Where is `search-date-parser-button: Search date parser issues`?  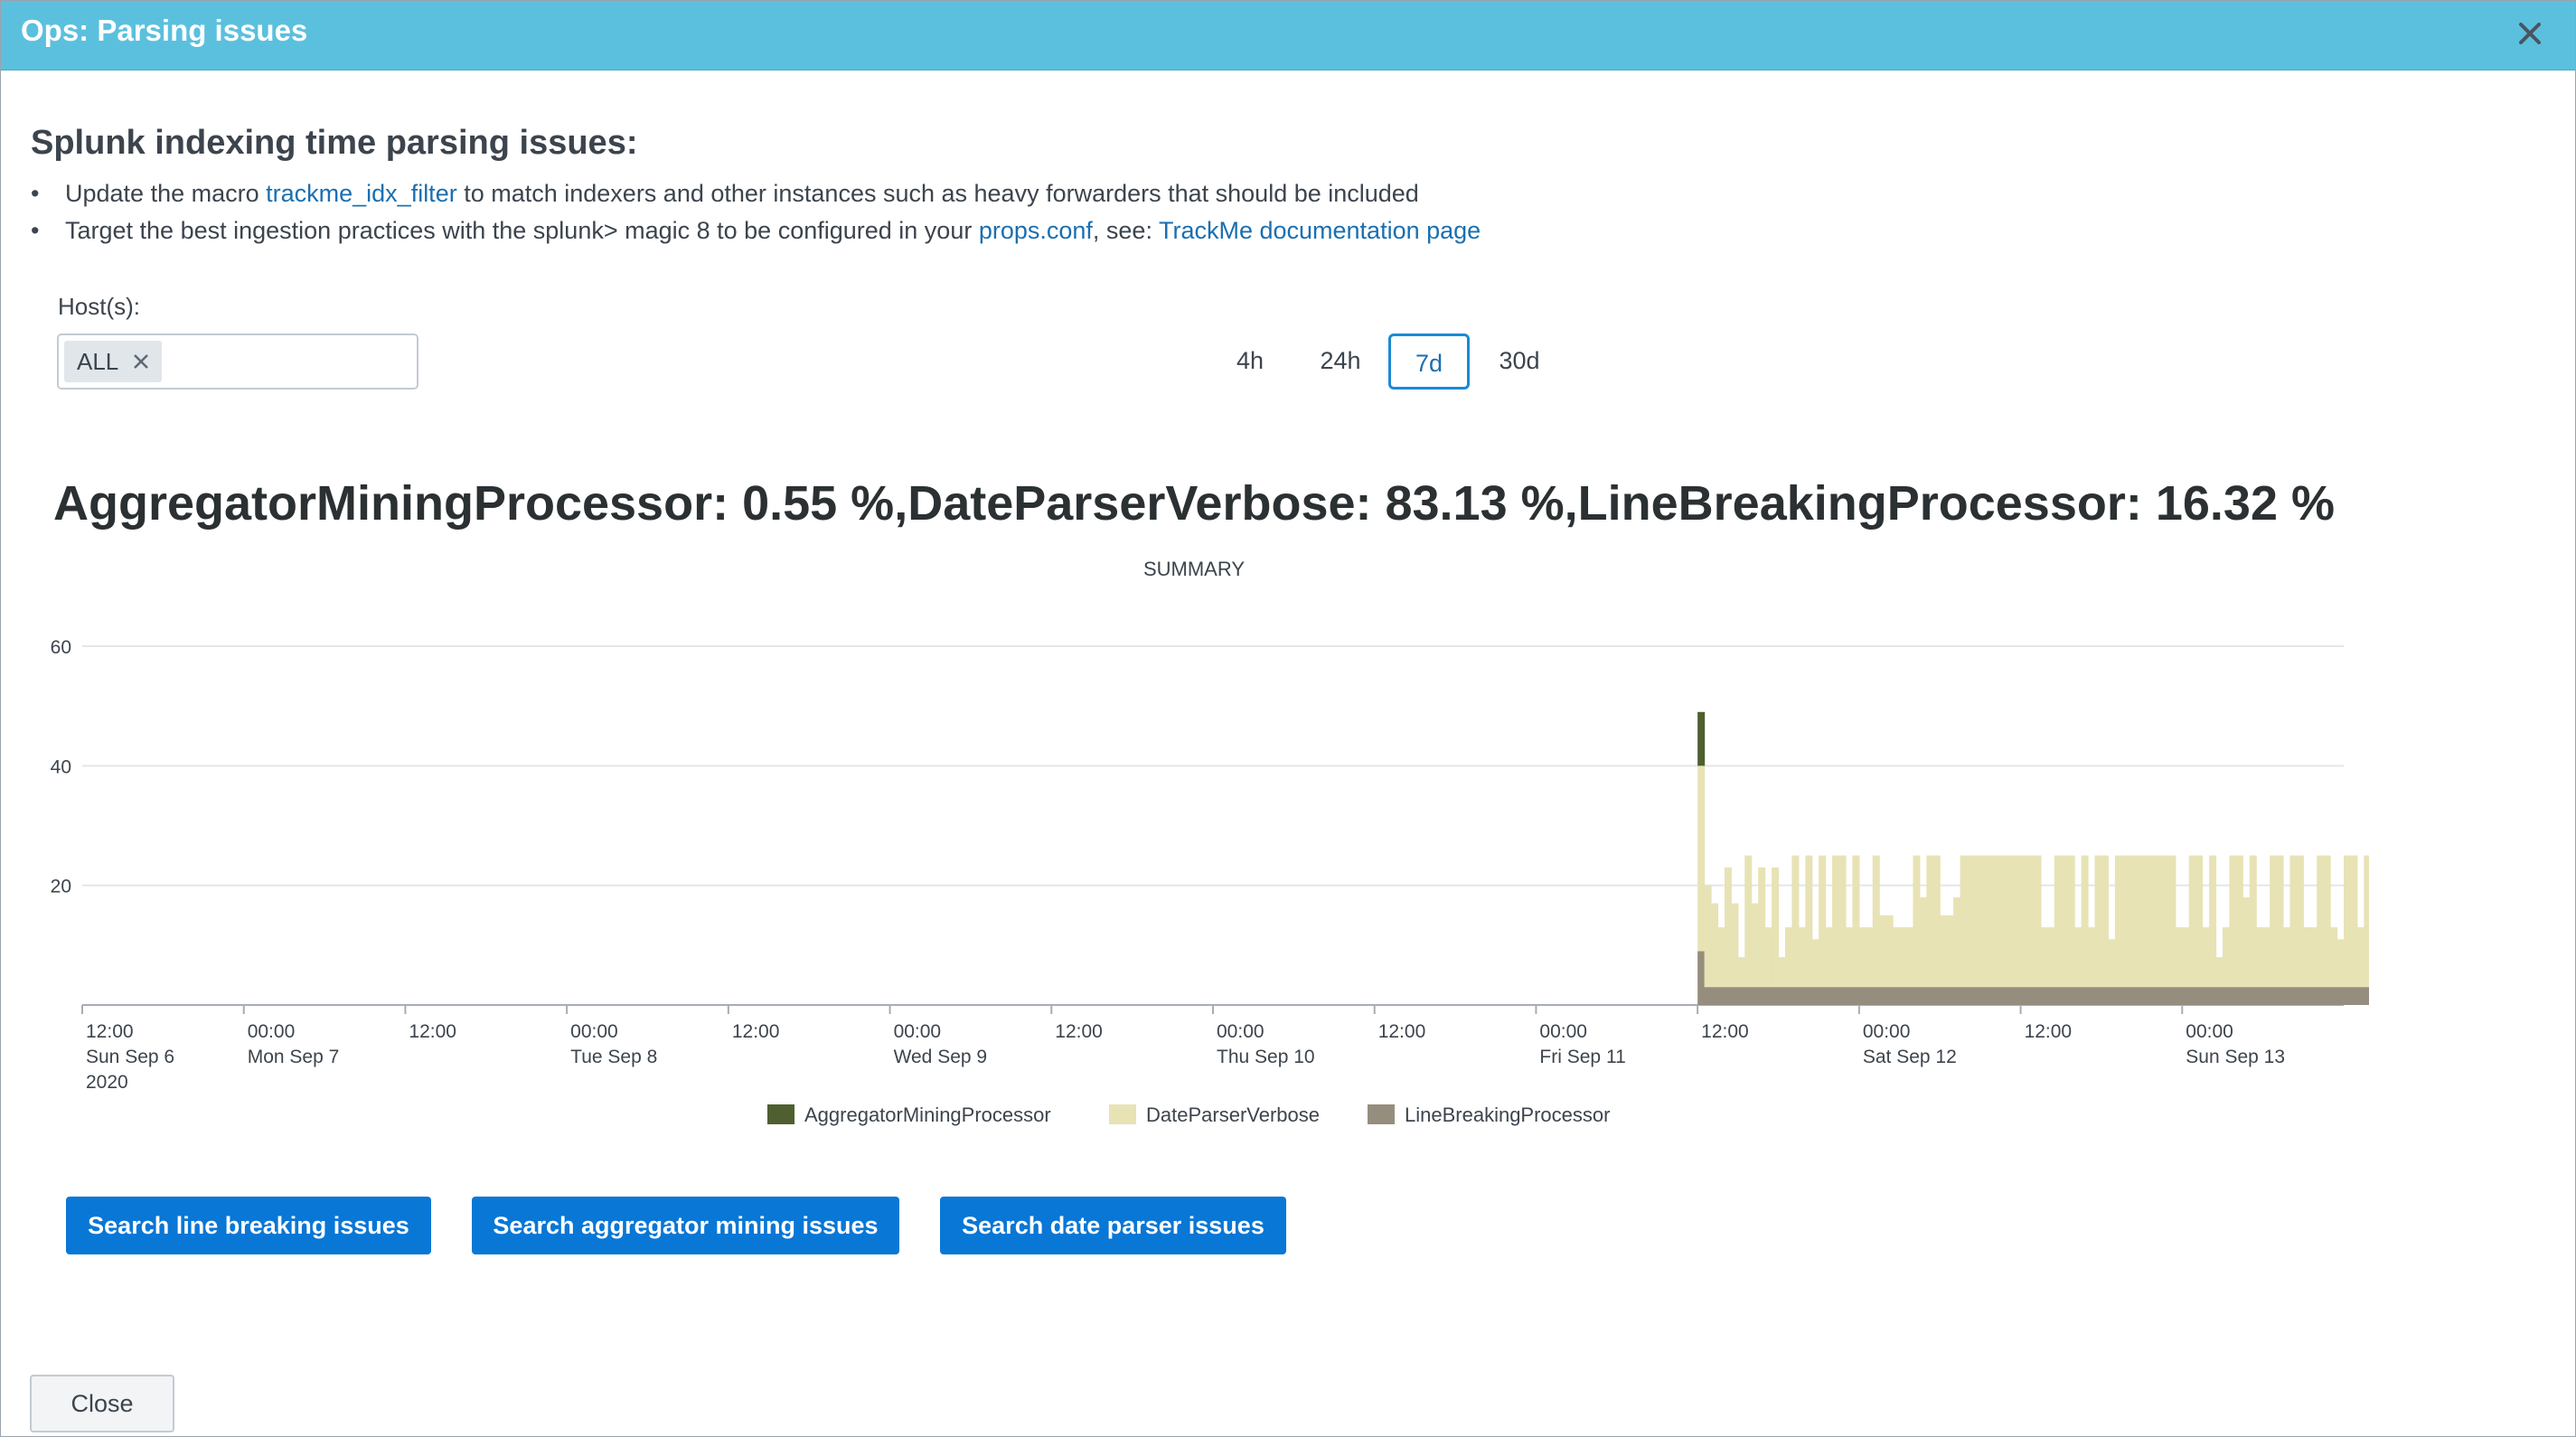
search-date-parser-button: Search date parser issues is located at coordinates (1113, 1225).